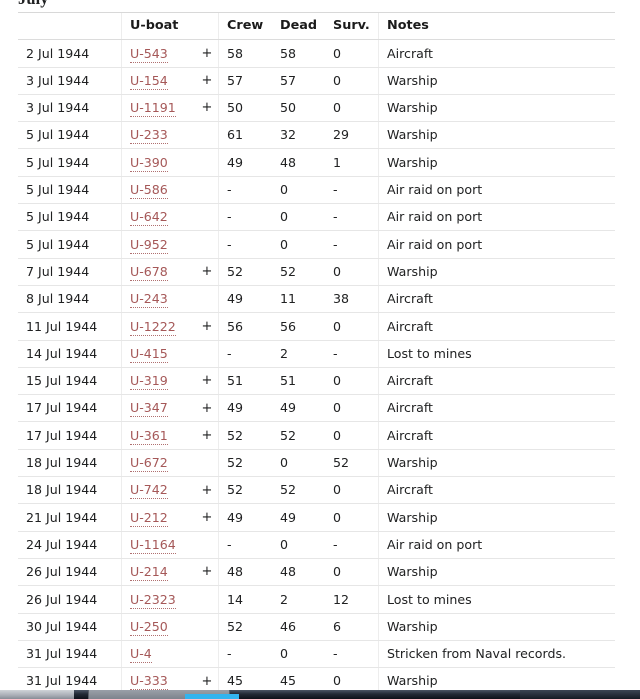 The width and height of the screenshot is (640, 699). I want to click on uboat-link: U-672, so click(149, 464).